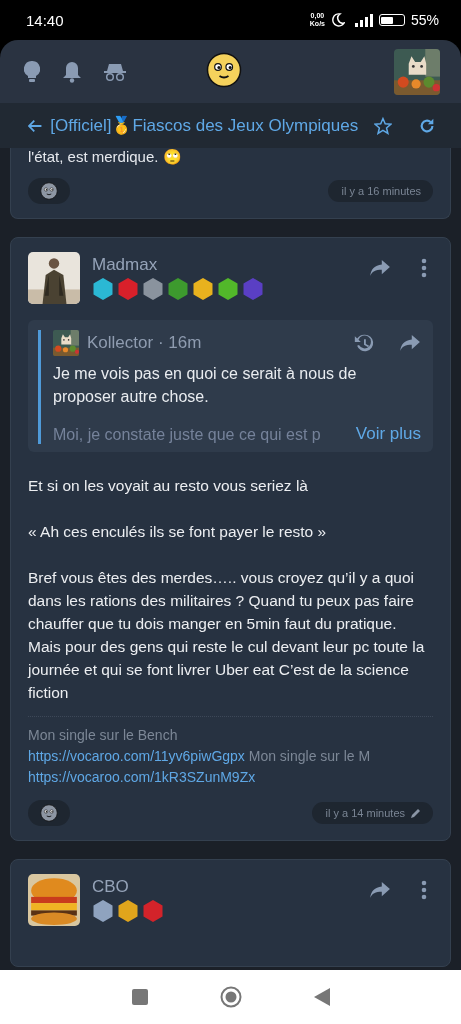  Describe the element at coordinates (178, 532) in the screenshot. I see `post-text: « Ah ces enculés ils se font payer le resto »` at that location.